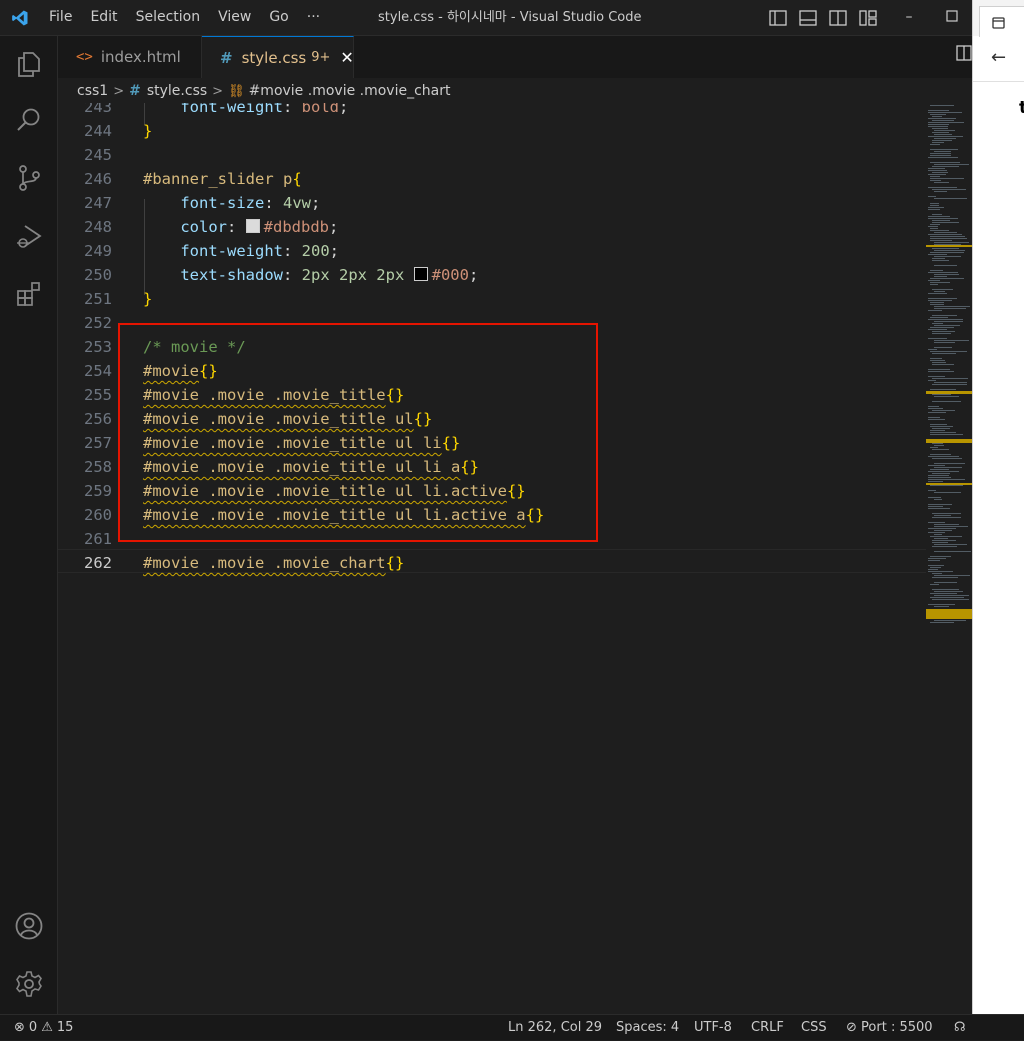 This screenshot has height=1041, width=1024. What do you see at coordinates (778, 18) in the screenshot?
I see `toggle-primary-sidebar-icon` at bounding box center [778, 18].